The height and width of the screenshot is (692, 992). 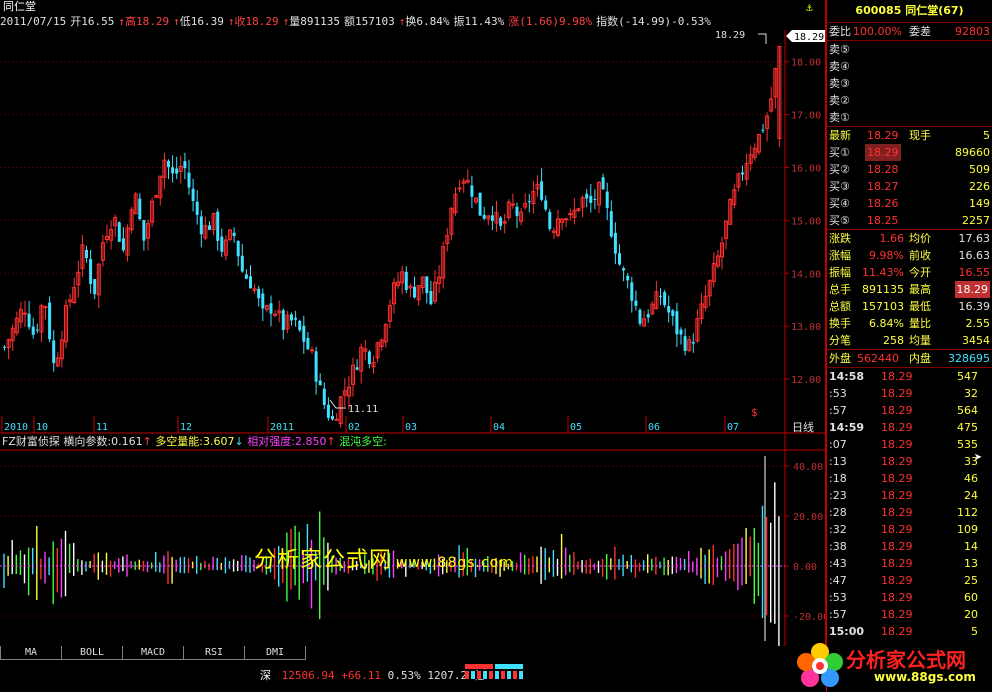 I want to click on param4-label: 混沌多空:, so click(x=363, y=441).